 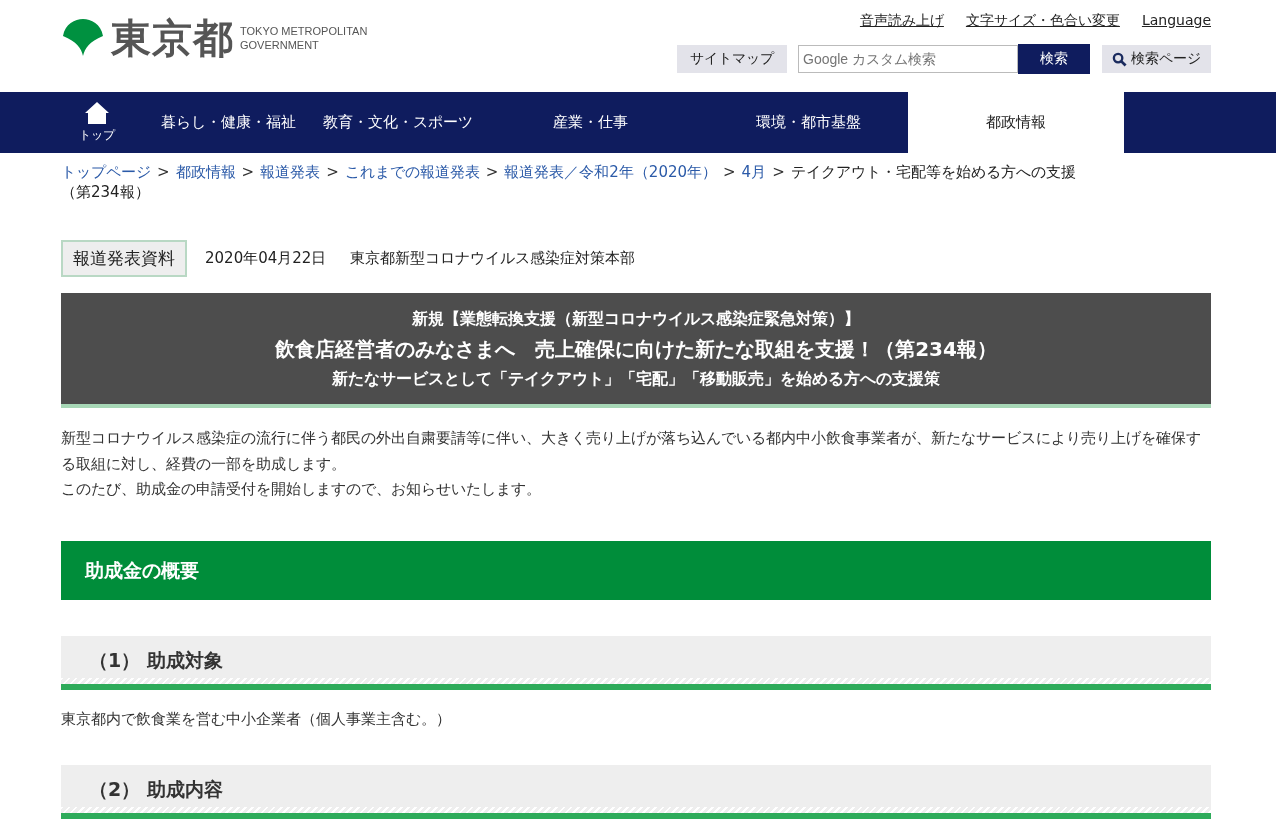 I want to click on subsection-heading: （2） 助成内容, so click(x=636, y=791).